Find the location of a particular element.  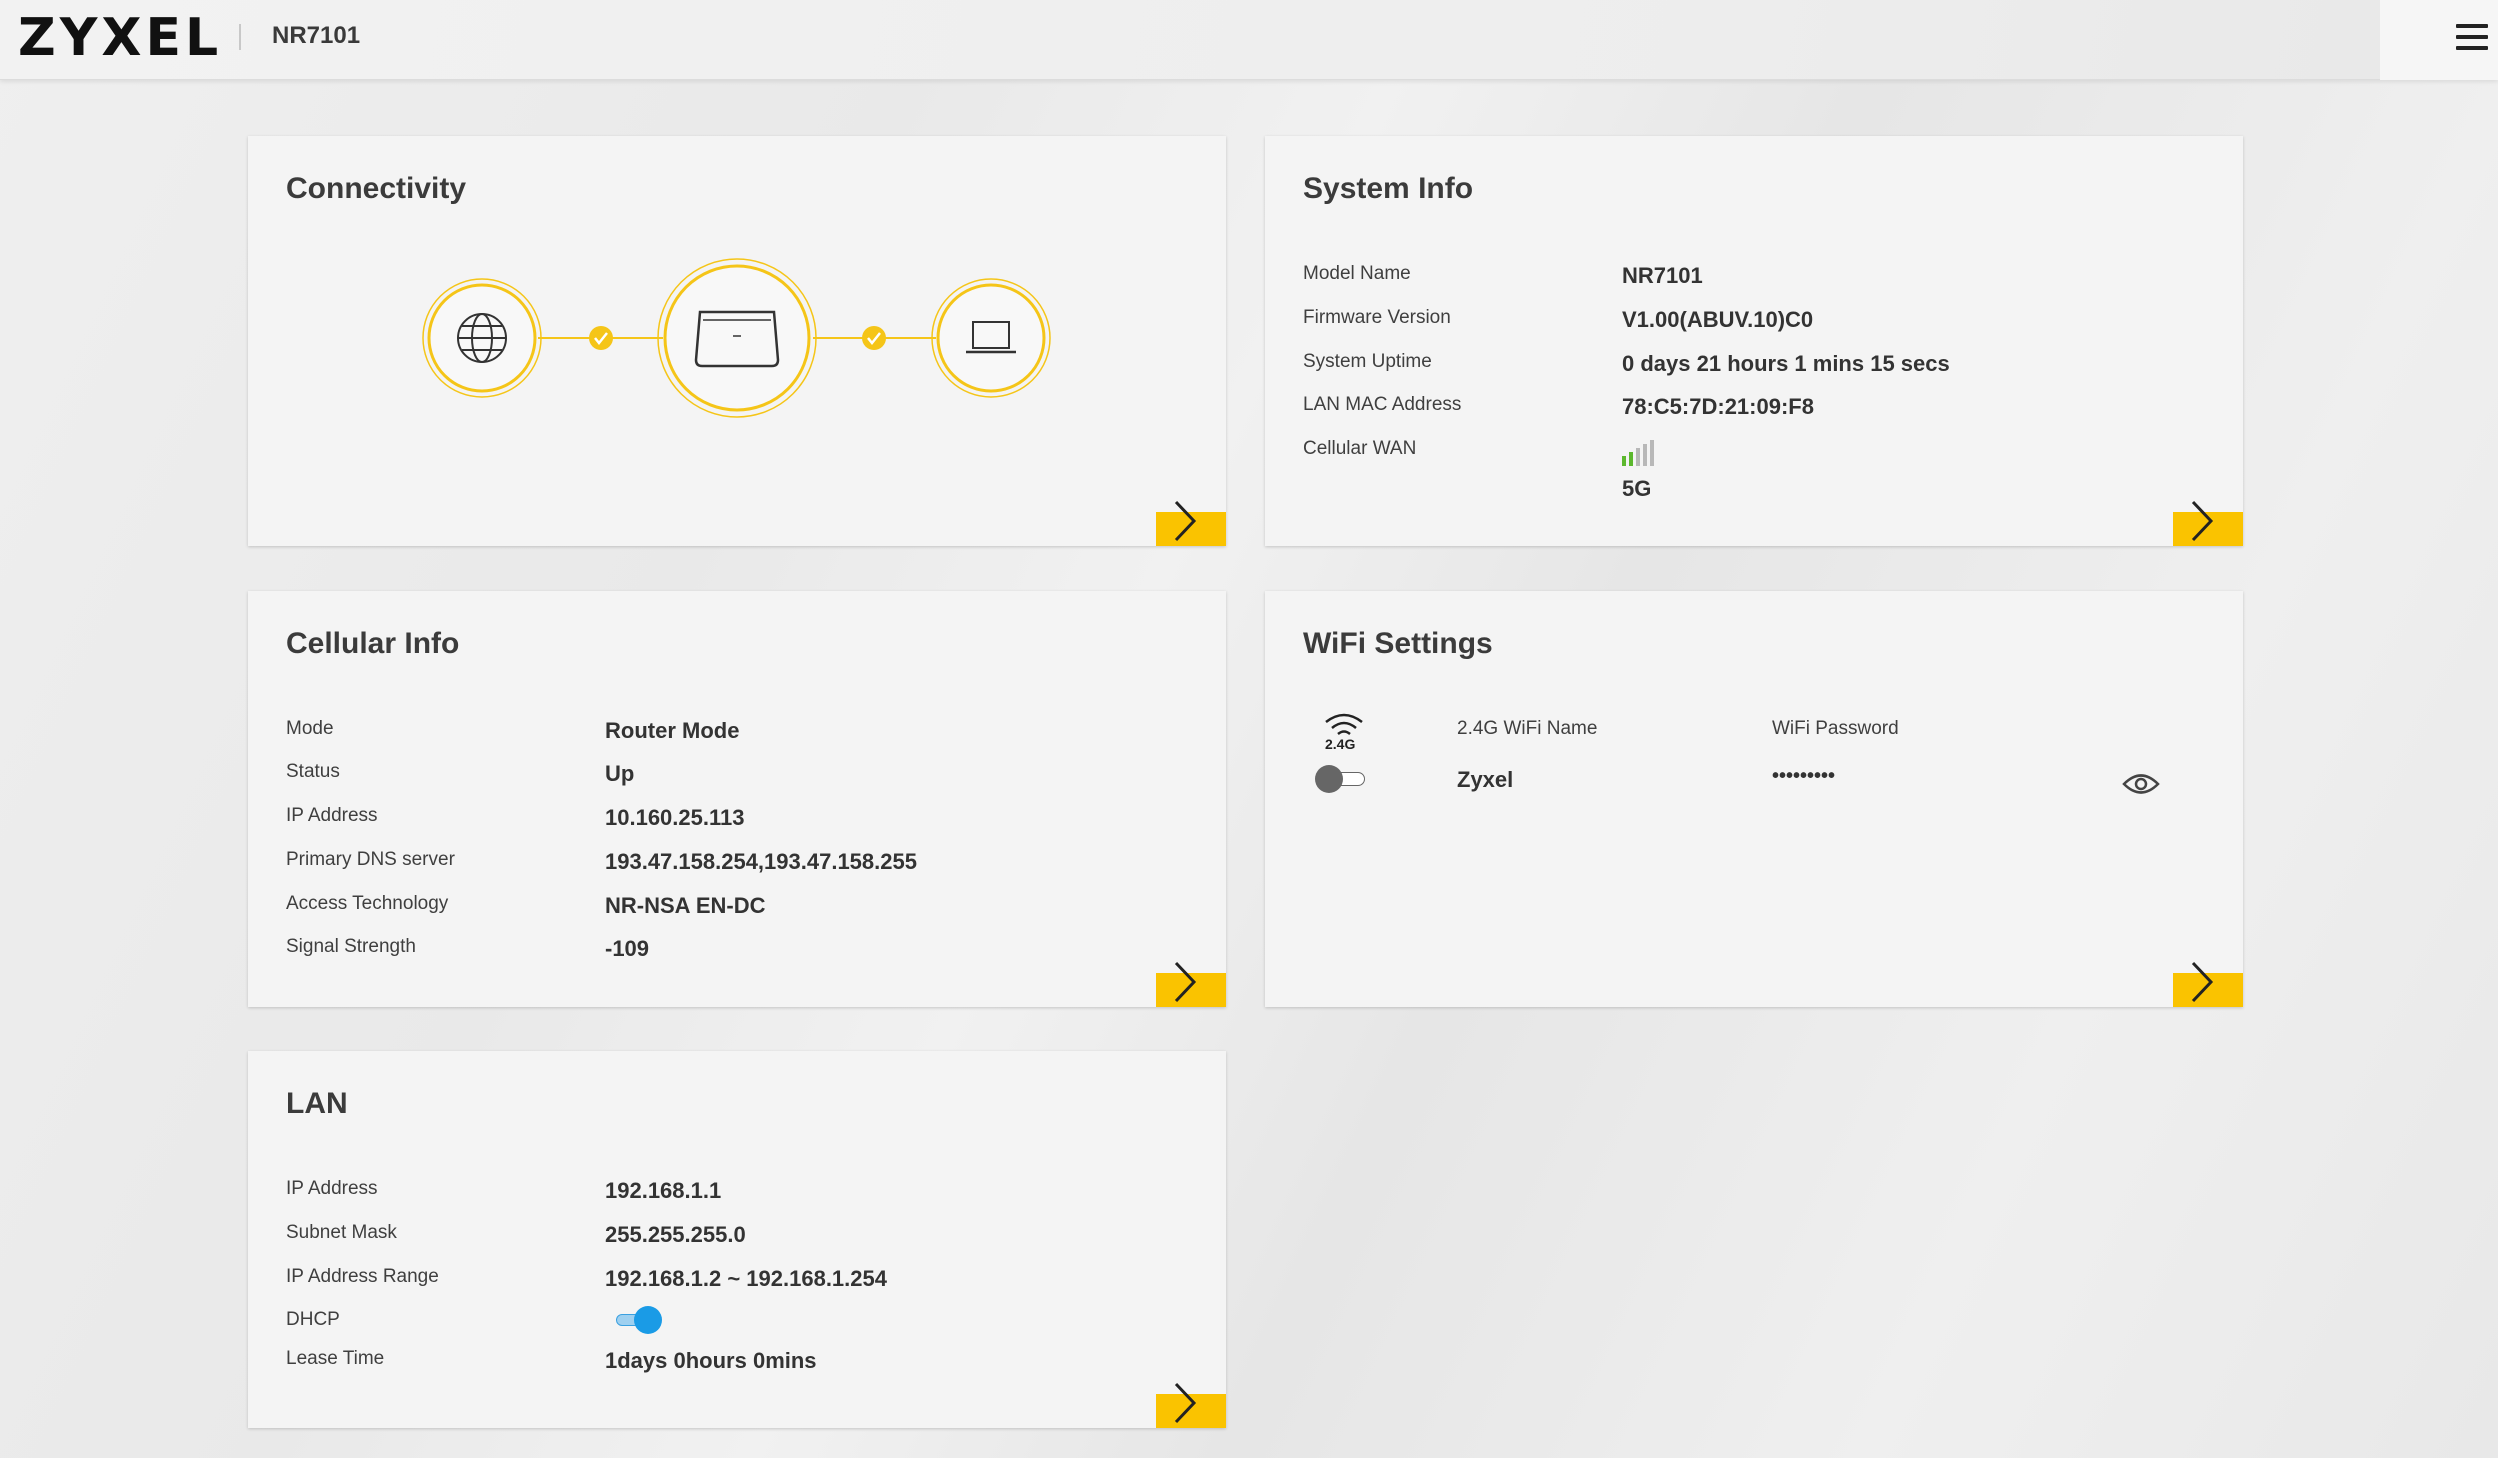

cellular-wan-value: 5G is located at coordinates (1637, 488).